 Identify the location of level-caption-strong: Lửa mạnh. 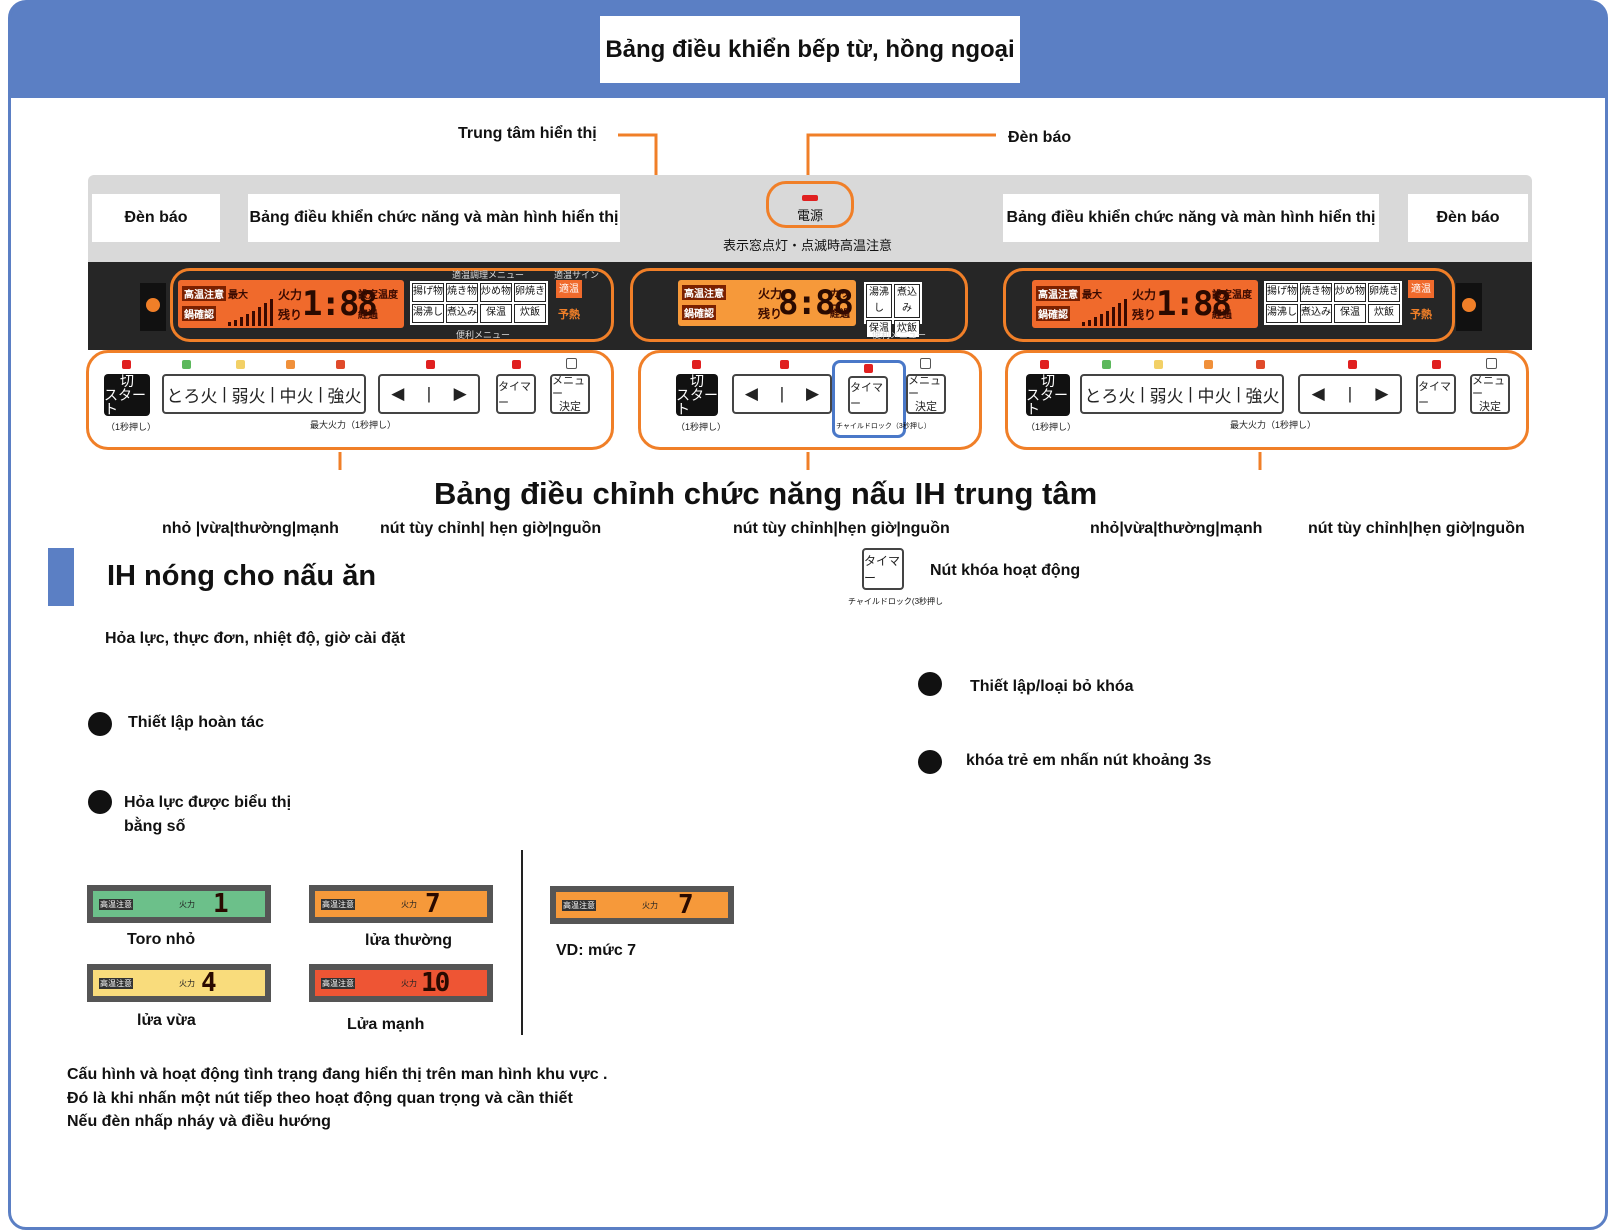
(386, 1024).